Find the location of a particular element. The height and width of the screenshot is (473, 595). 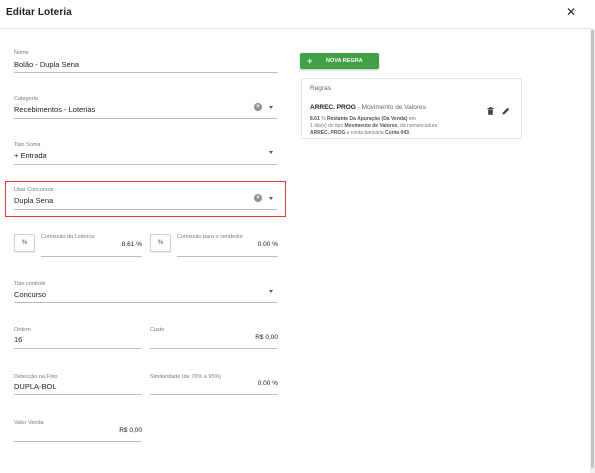

rule-type: Movimento de Valores is located at coordinates (371, 126).